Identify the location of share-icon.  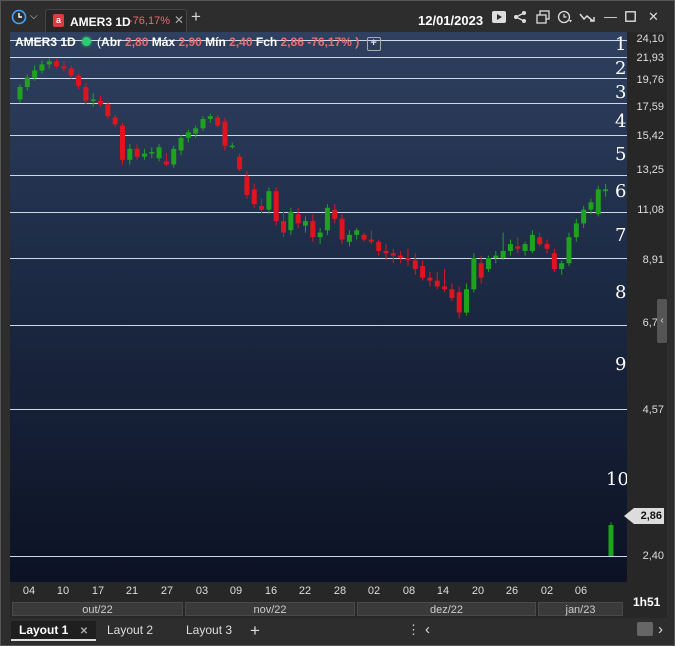
(520, 18).